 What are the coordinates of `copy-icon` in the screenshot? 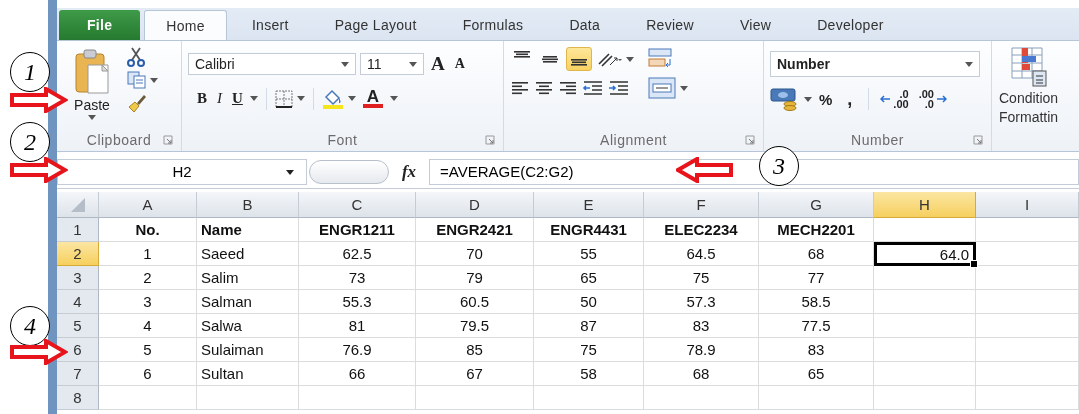 It's located at (137, 80).